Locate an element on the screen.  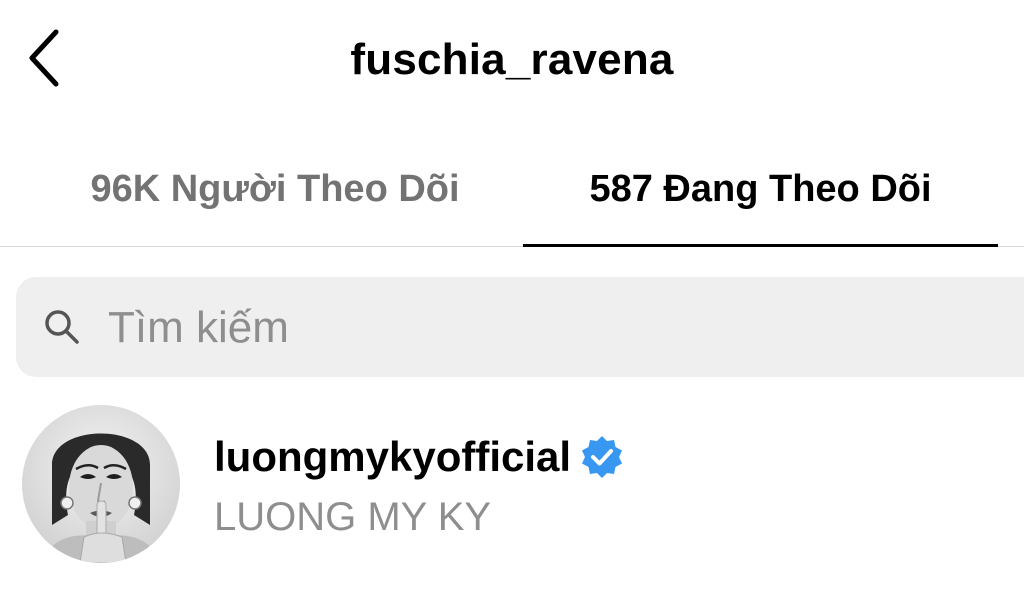
full-name: LUONG MY KY is located at coordinates (353, 517).